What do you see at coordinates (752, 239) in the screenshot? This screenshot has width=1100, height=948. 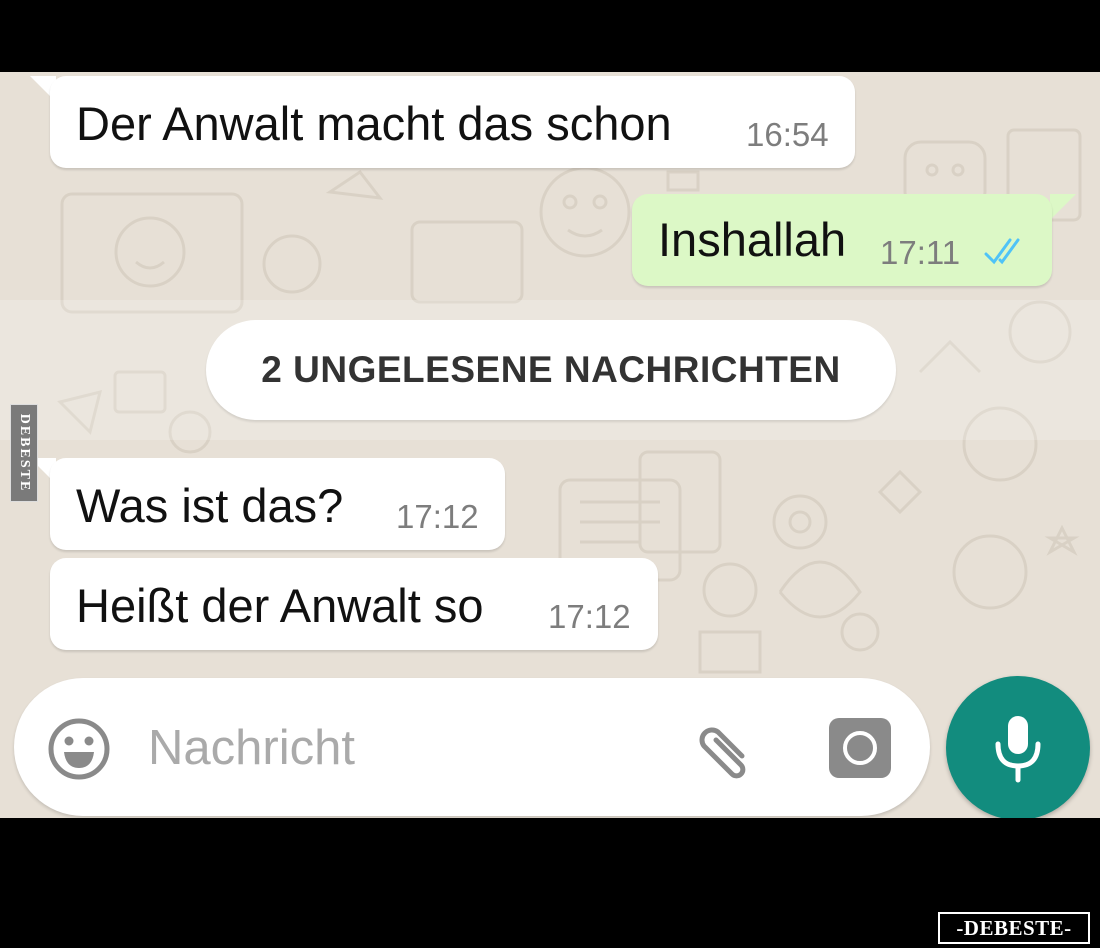 I see `message-text: Inshallah` at bounding box center [752, 239].